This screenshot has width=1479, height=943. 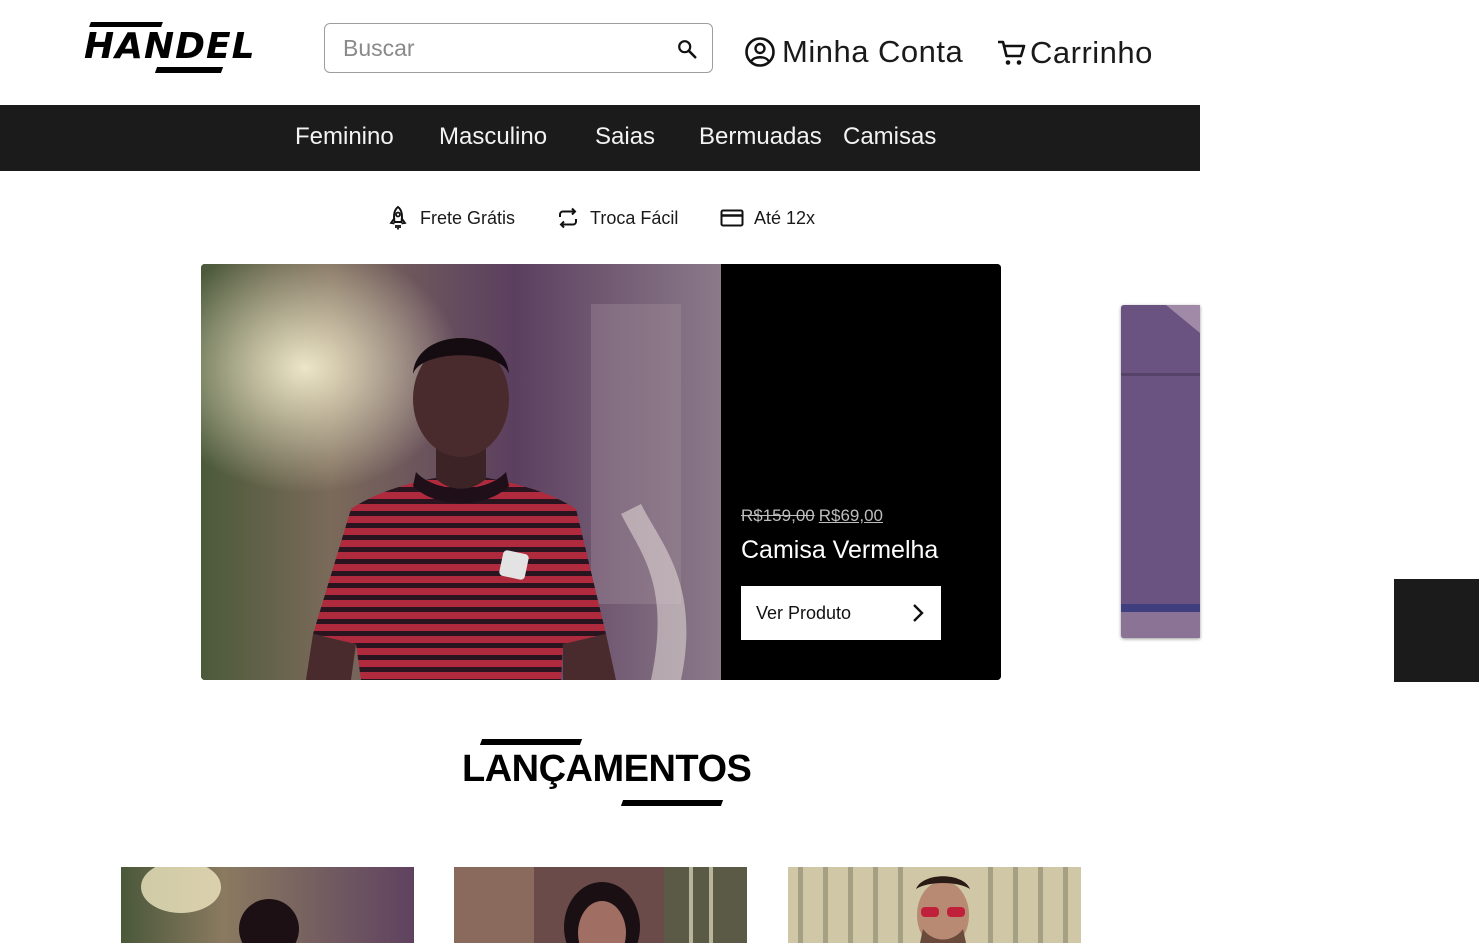 I want to click on heading-accent-bottom, so click(x=672, y=803).